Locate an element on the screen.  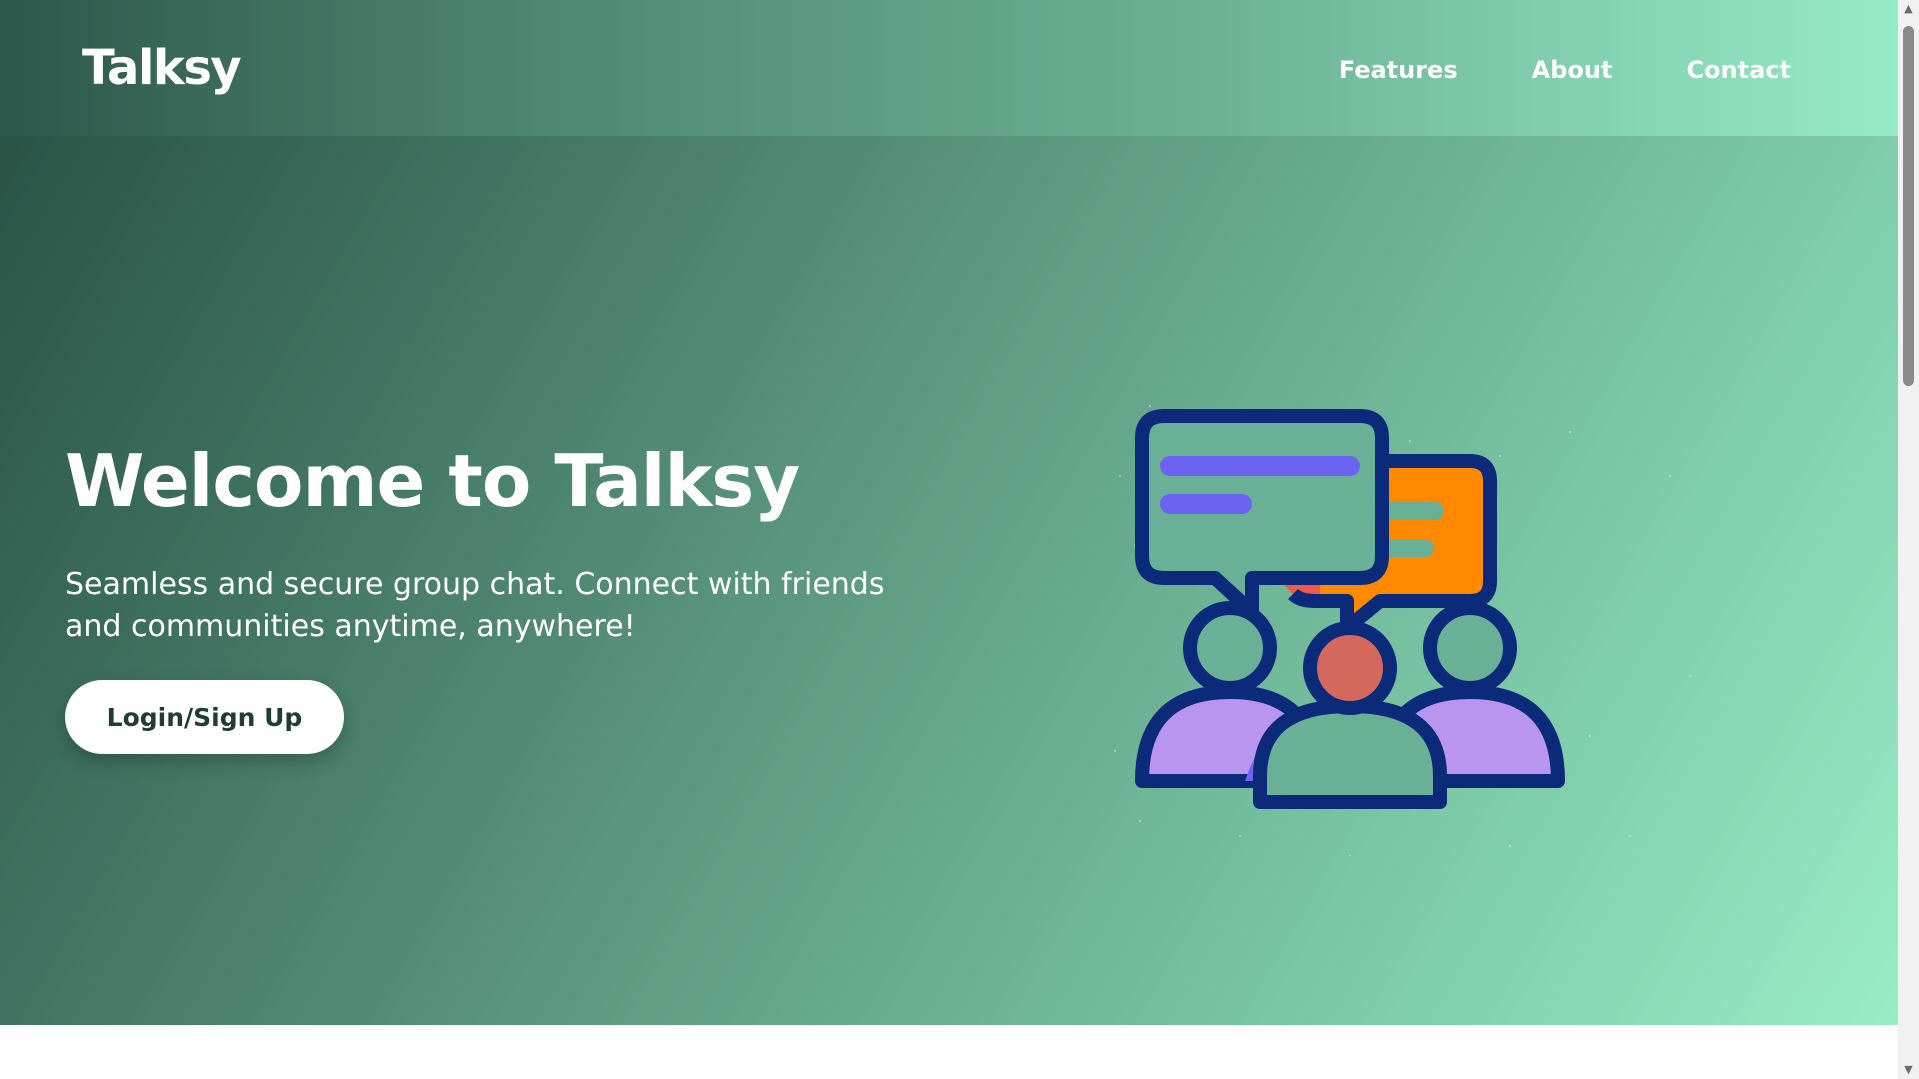
person-center-icon is located at coordinates (1350, 715).